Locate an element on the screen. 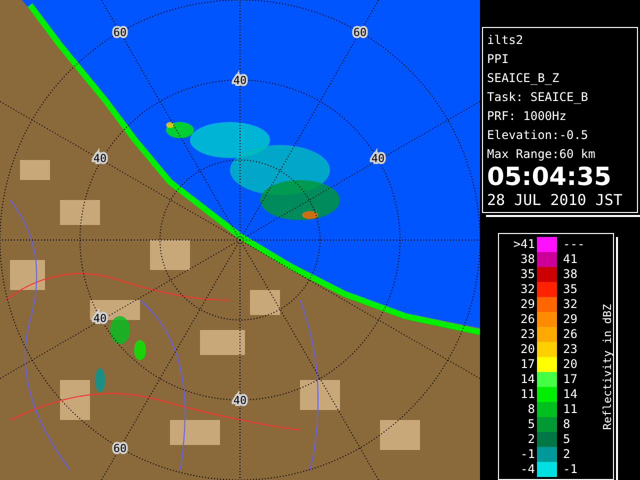 The height and width of the screenshot is (480, 640). info-text: SEAICE_B_Z is located at coordinates (523, 78).